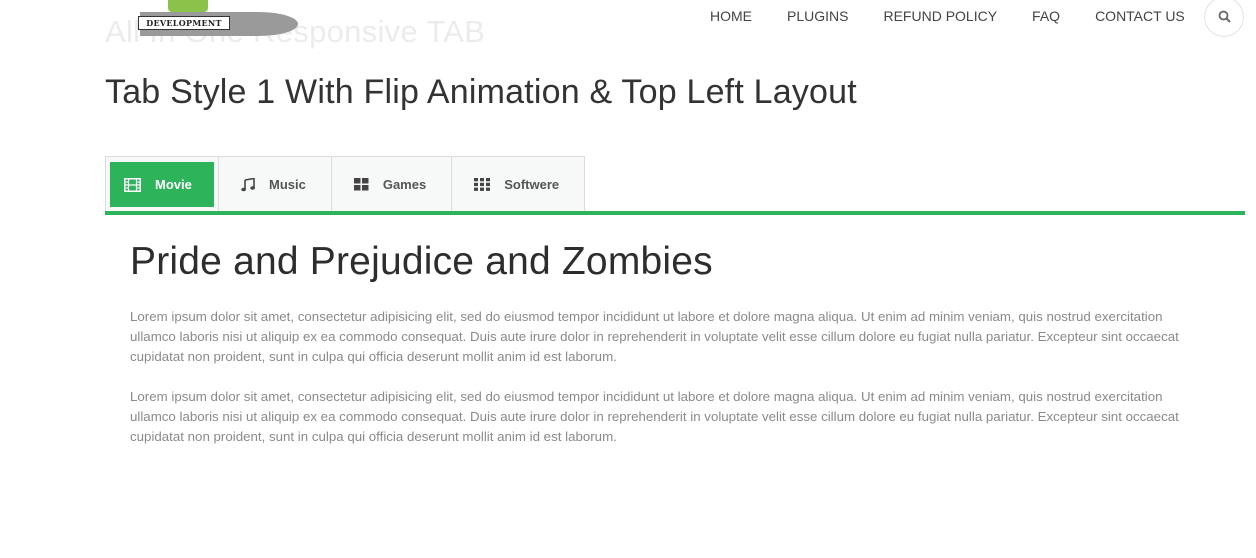 Image resolution: width=1256 pixels, height=558 pixels. I want to click on tab-movie-label: Movie, so click(173, 184).